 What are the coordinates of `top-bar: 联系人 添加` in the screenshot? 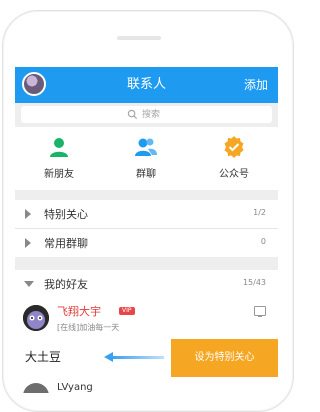 It's located at (146, 85).